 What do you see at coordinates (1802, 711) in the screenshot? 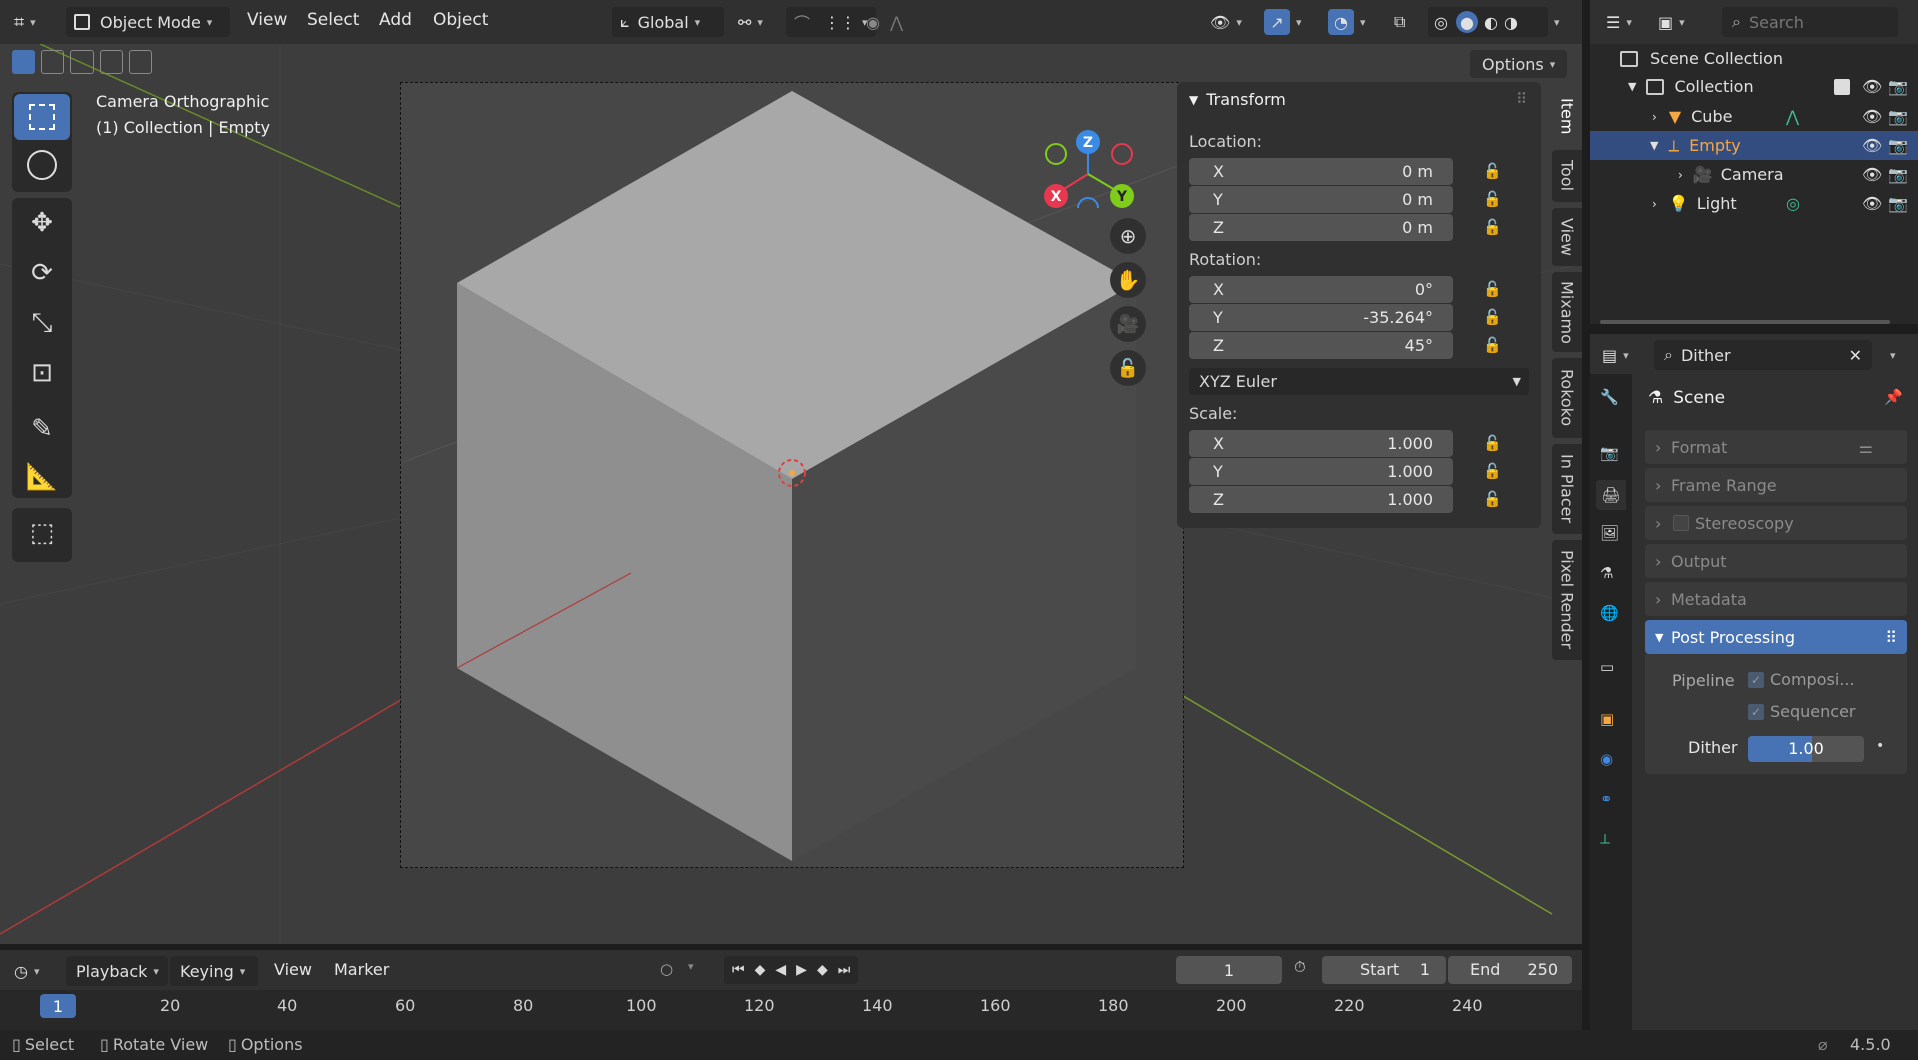
I see `sequencer-checkbox: ✓ Sequencer` at bounding box center [1802, 711].